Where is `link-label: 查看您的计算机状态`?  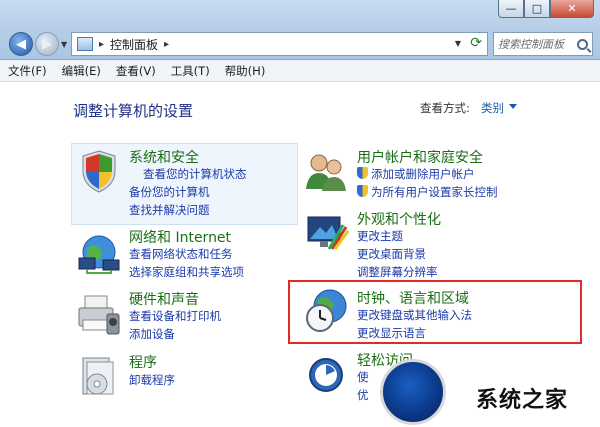
link-label: 查看您的计算机状态 is located at coordinates (195, 174).